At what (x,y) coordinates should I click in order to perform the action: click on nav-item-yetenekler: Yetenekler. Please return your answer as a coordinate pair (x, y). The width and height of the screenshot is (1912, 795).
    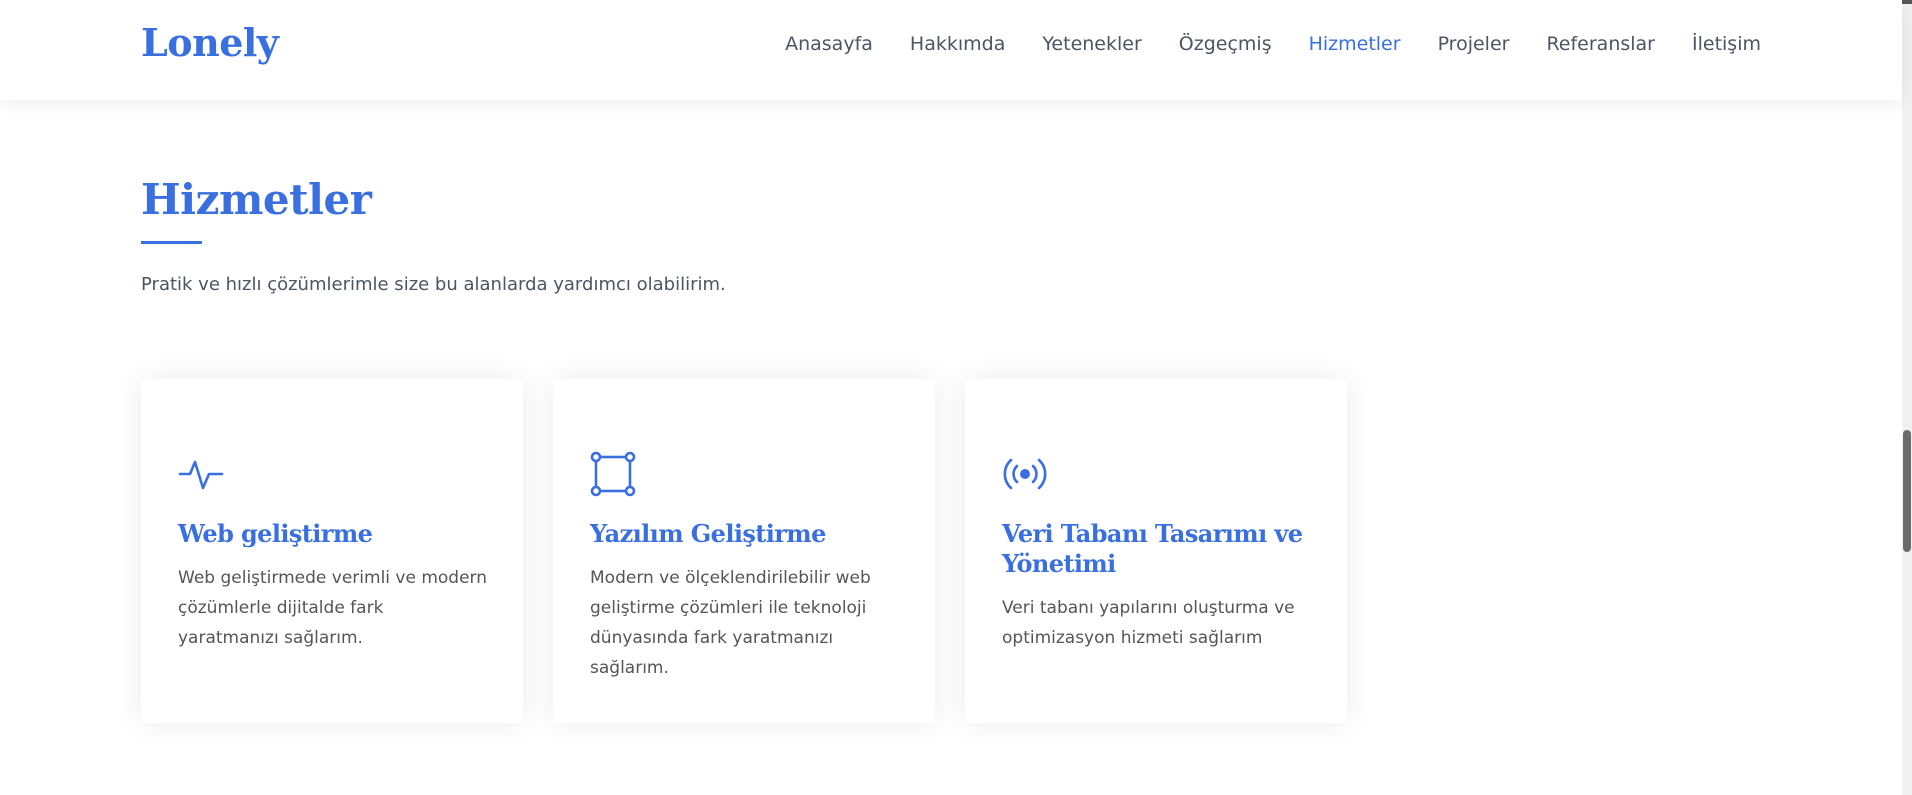
    Looking at the image, I should click on (1091, 44).